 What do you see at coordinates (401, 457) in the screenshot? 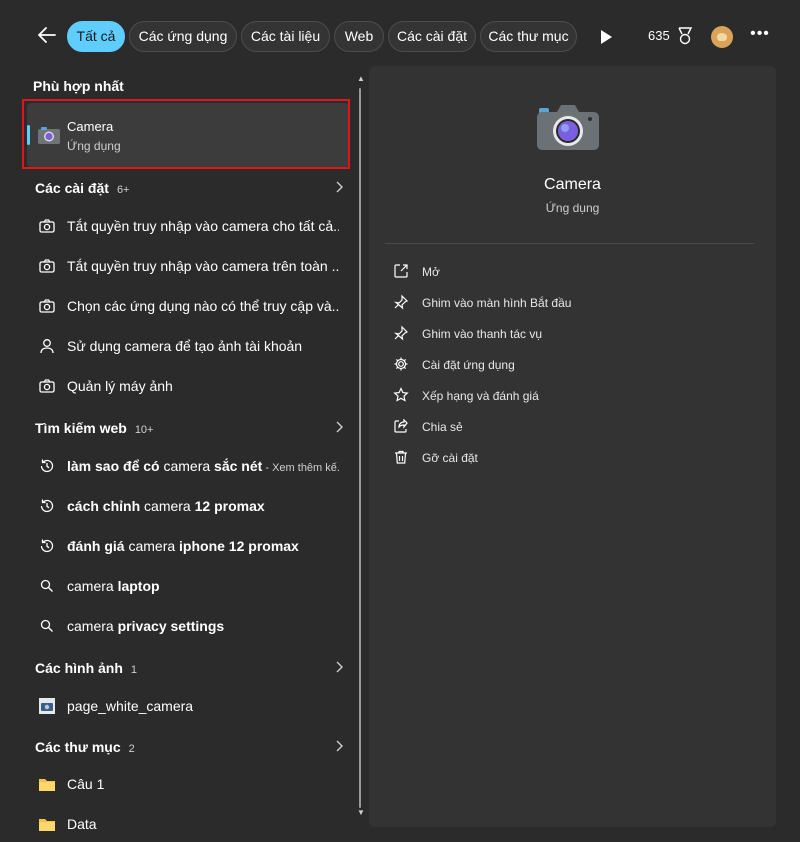
I see `trash-icon` at bounding box center [401, 457].